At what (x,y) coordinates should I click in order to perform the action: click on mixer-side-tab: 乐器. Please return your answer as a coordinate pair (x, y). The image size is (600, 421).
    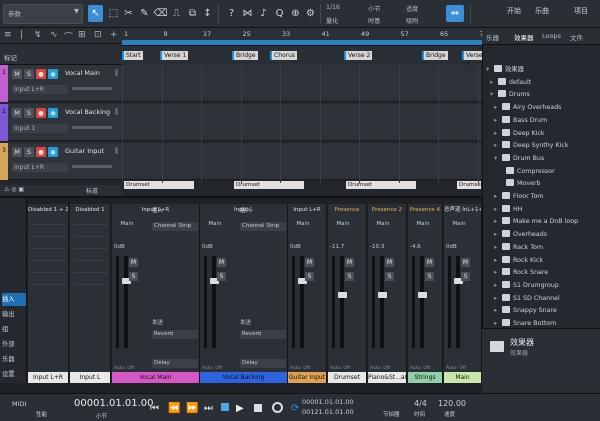
    Looking at the image, I should click on (14, 359).